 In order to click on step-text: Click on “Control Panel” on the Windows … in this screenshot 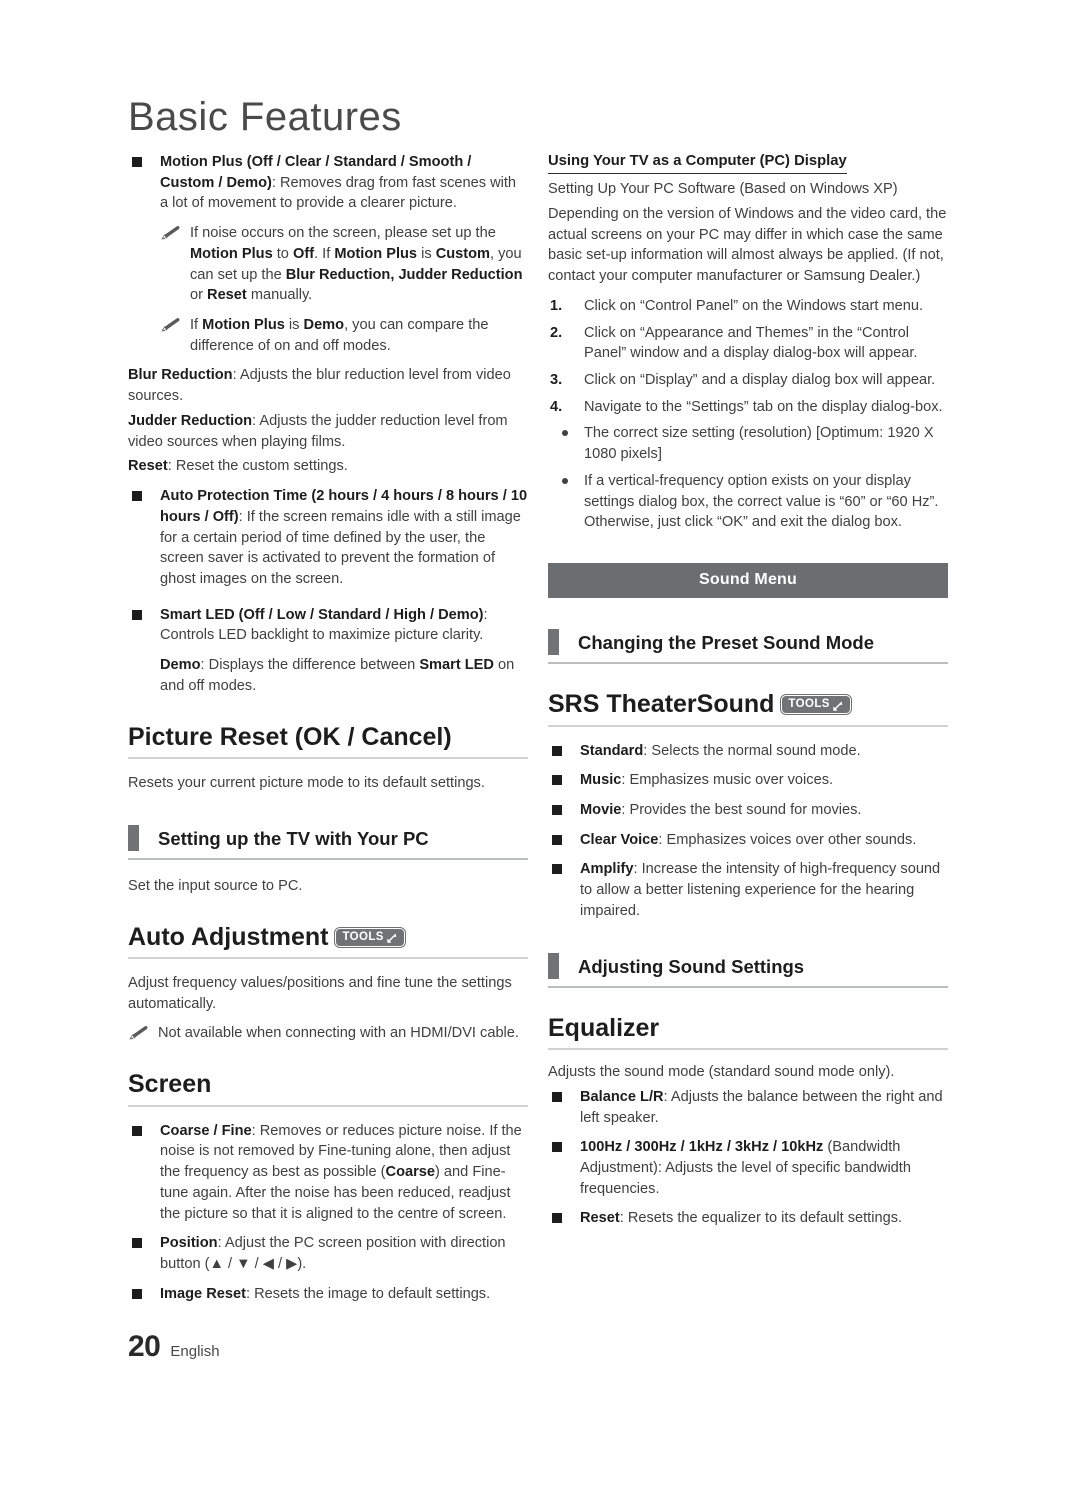, I will do `click(754, 305)`.